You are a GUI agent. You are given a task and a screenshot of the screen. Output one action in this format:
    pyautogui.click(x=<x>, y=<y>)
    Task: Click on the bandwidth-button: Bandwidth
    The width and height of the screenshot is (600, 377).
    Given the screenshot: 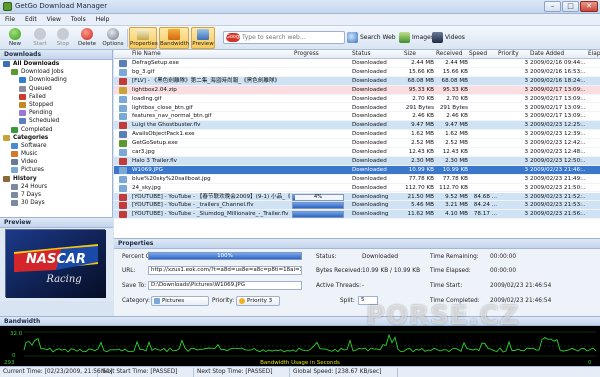 What is the action you would take?
    pyautogui.click(x=174, y=38)
    